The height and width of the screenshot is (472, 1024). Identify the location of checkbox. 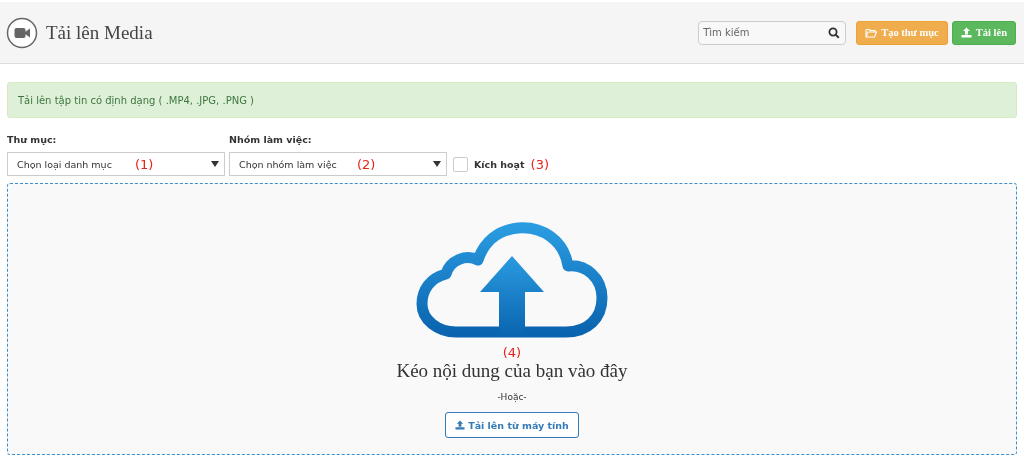
(460, 164).